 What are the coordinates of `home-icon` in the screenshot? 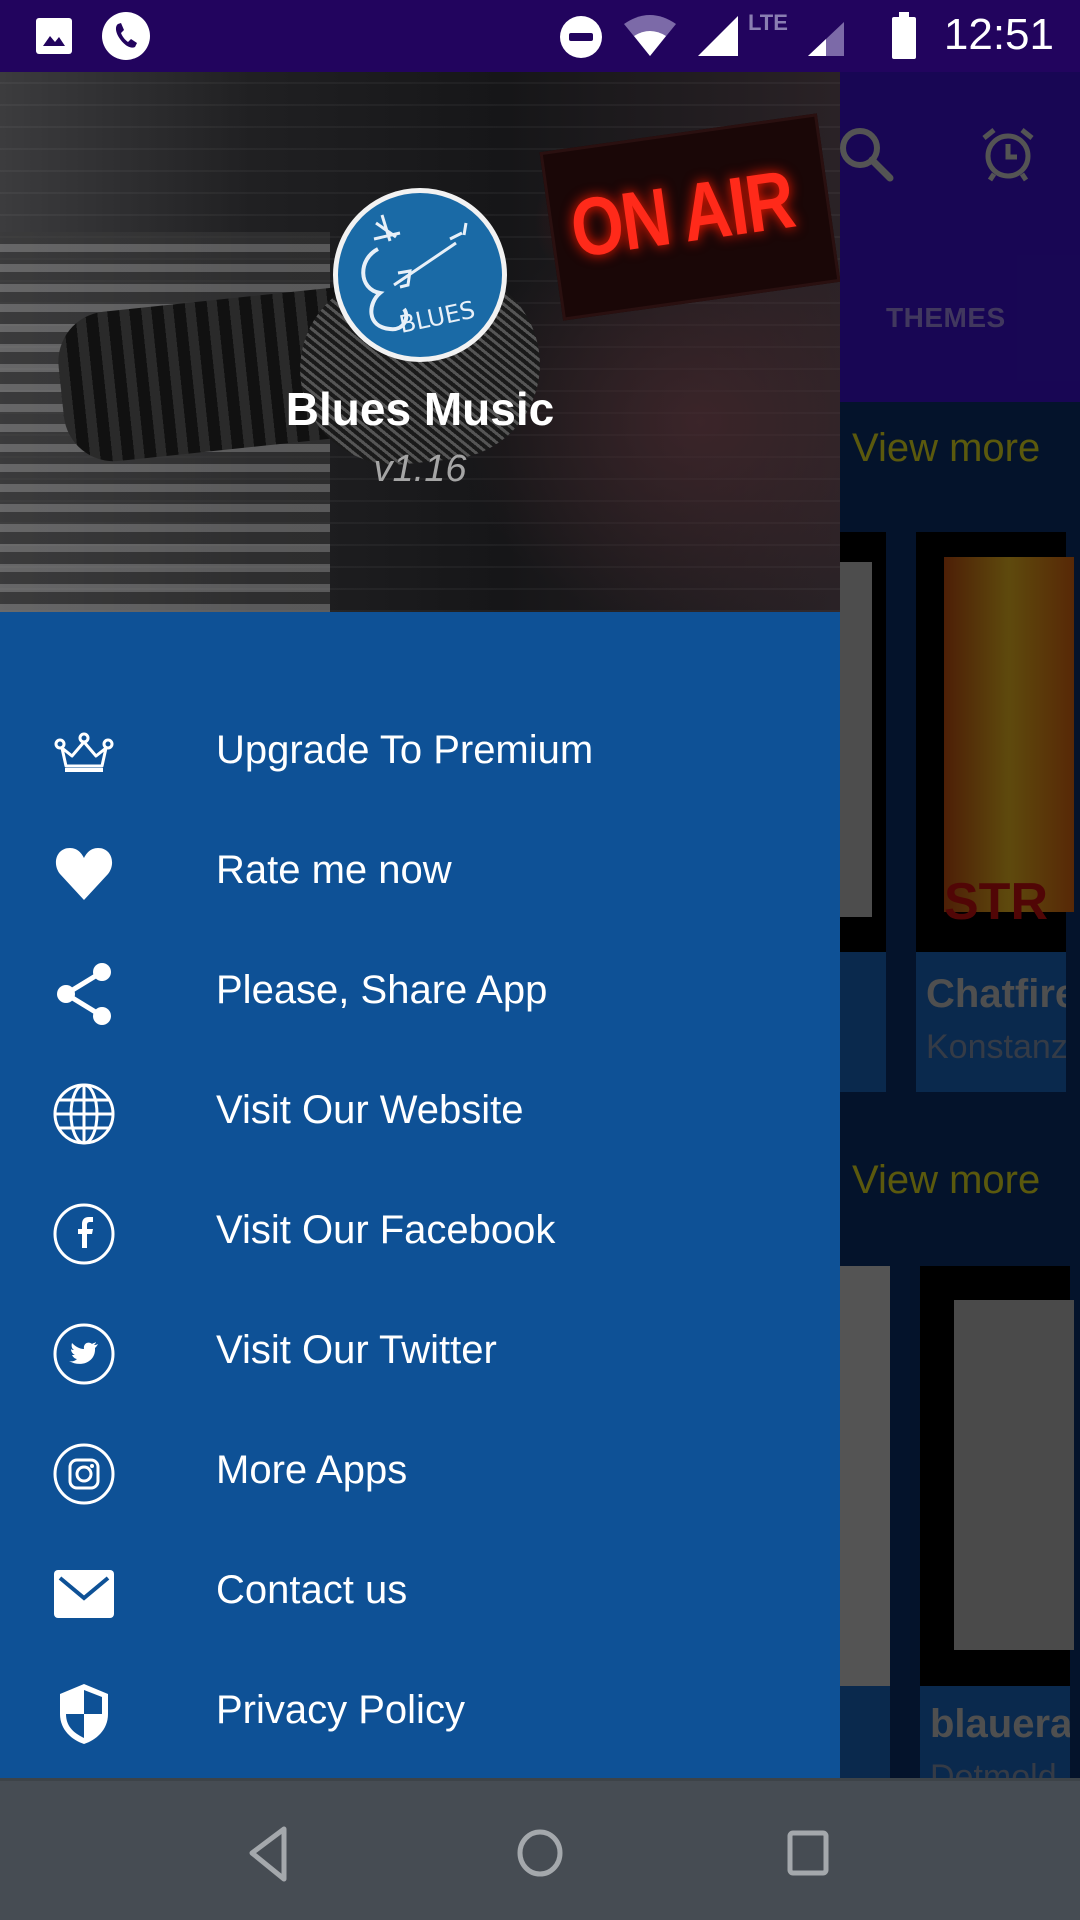 It's located at (540, 1853).